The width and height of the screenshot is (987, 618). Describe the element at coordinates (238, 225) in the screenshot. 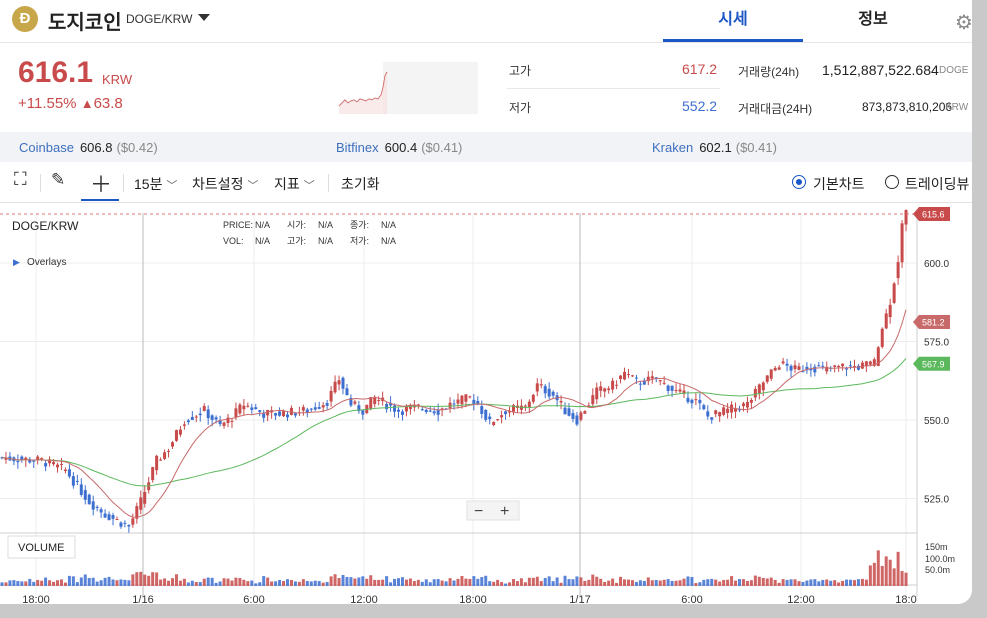

I see `legend-price-label: PRICE:` at that location.